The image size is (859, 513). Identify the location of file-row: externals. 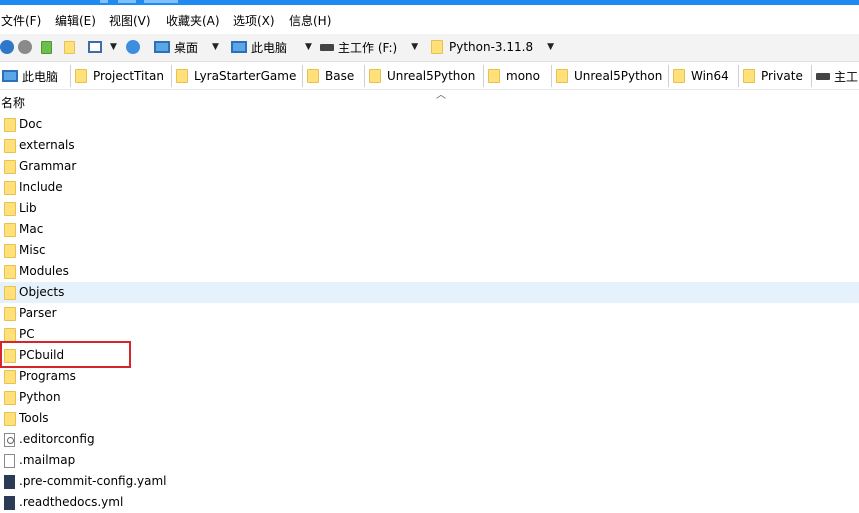
(429, 145).